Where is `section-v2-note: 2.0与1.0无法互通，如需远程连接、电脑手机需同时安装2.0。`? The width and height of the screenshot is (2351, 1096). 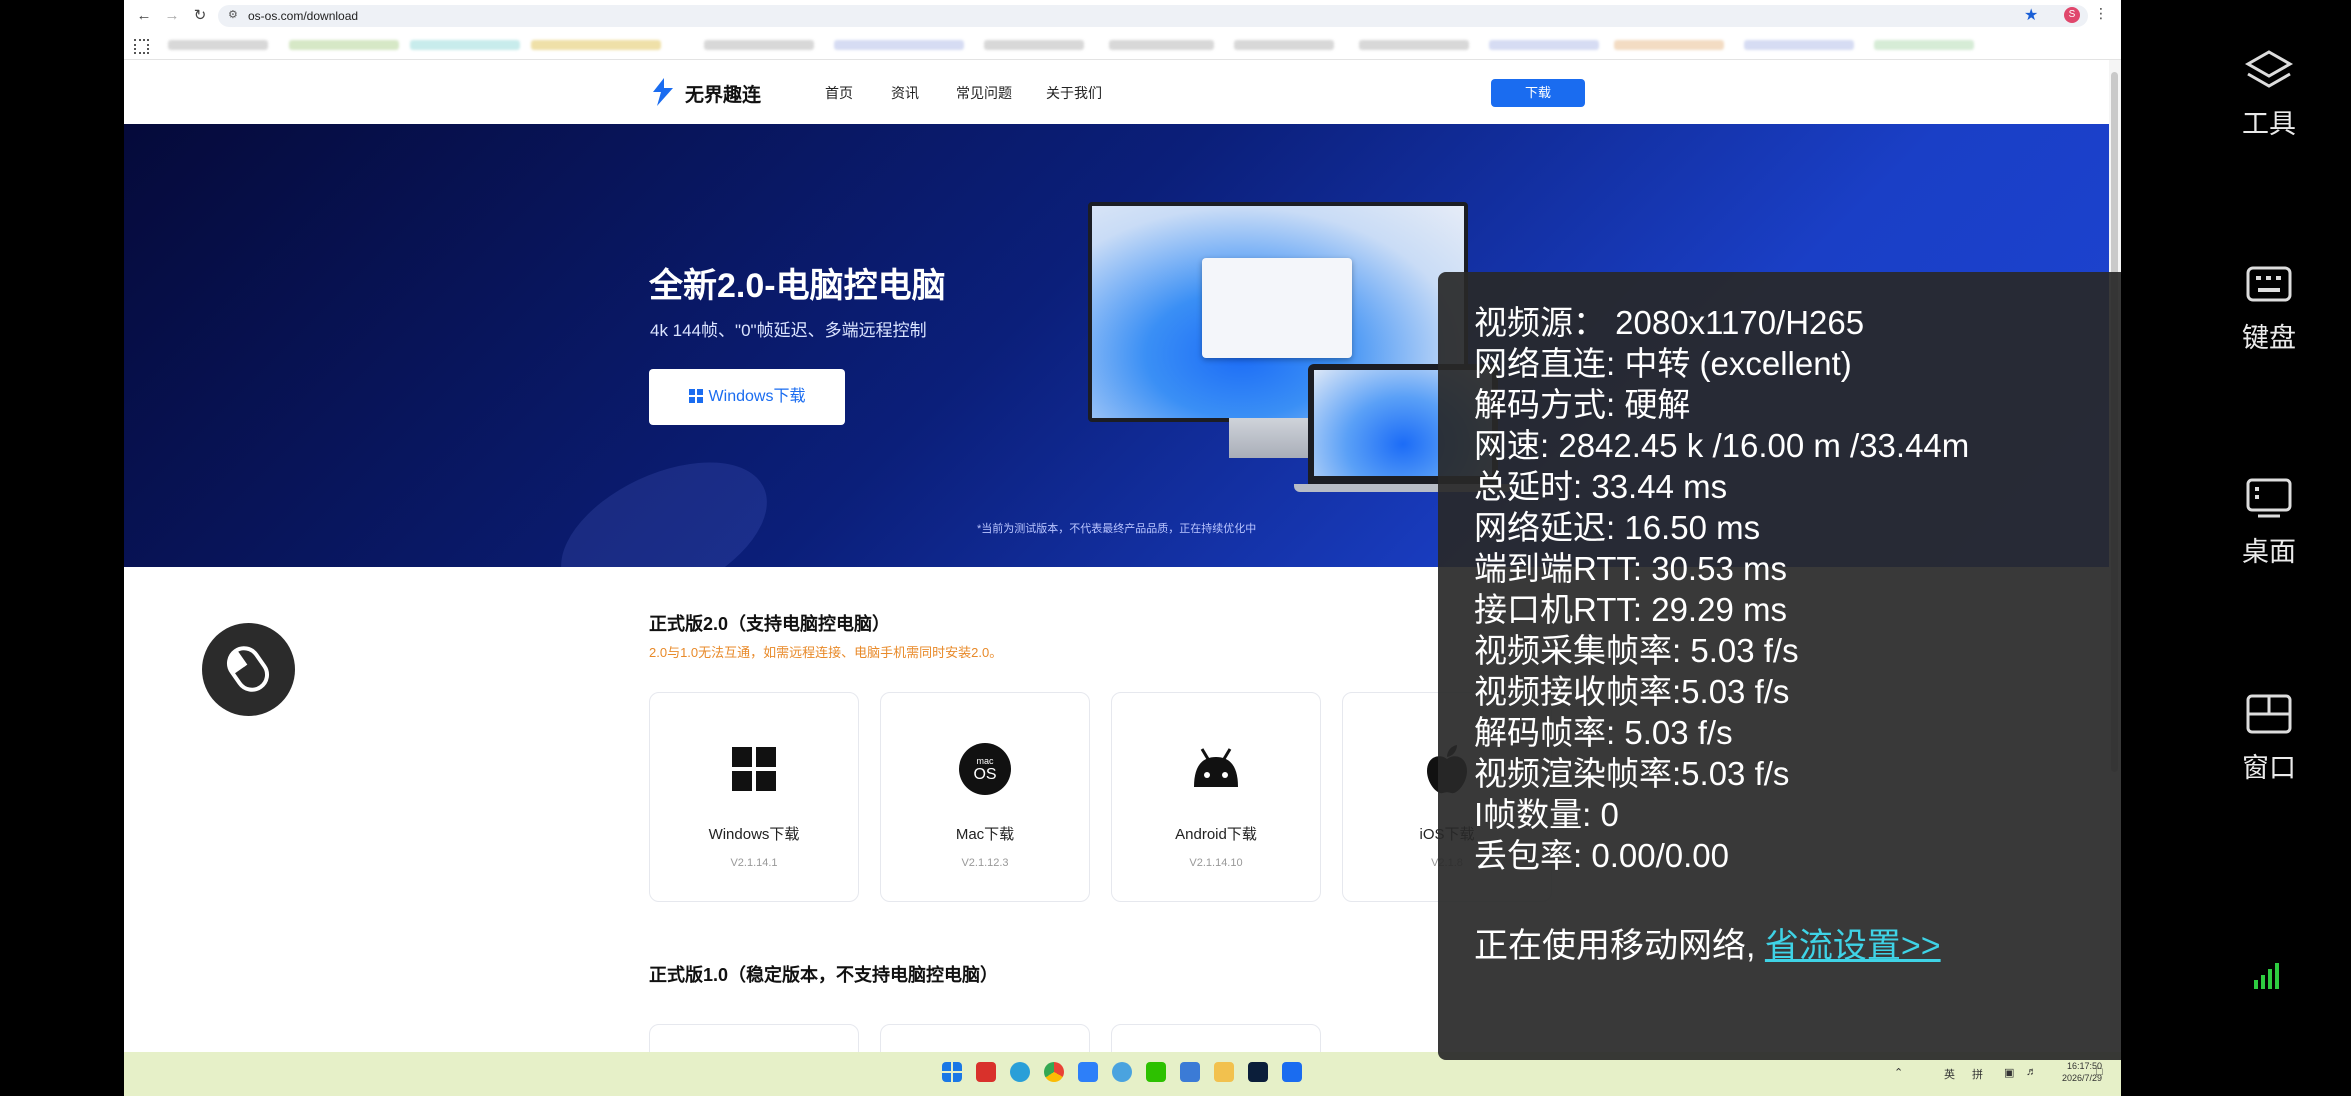 section-v2-note: 2.0与1.0无法互通，如需远程连接、电脑手机需同时安装2.0。 is located at coordinates (826, 652).